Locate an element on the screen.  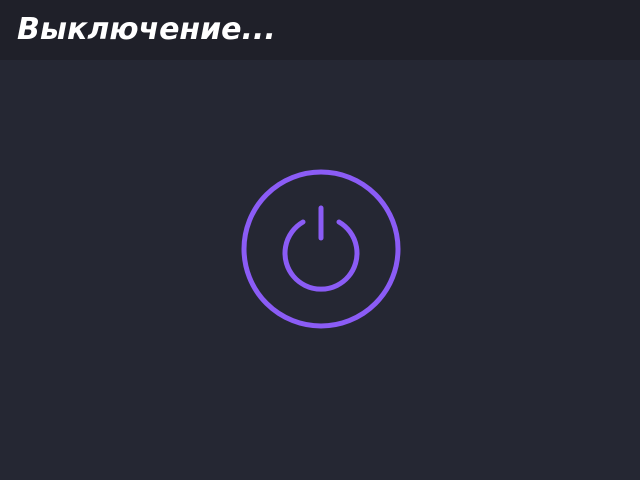
power-icon-outer-ring is located at coordinates (321, 249).